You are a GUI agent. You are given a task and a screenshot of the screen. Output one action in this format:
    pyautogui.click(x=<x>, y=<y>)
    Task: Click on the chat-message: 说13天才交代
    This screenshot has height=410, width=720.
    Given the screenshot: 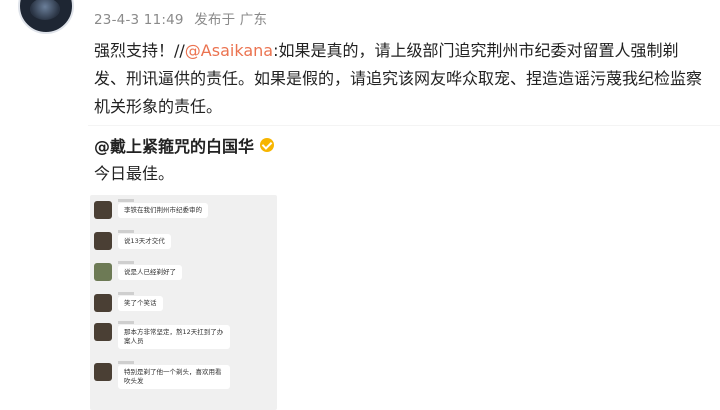 What is the action you would take?
    pyautogui.click(x=132, y=239)
    